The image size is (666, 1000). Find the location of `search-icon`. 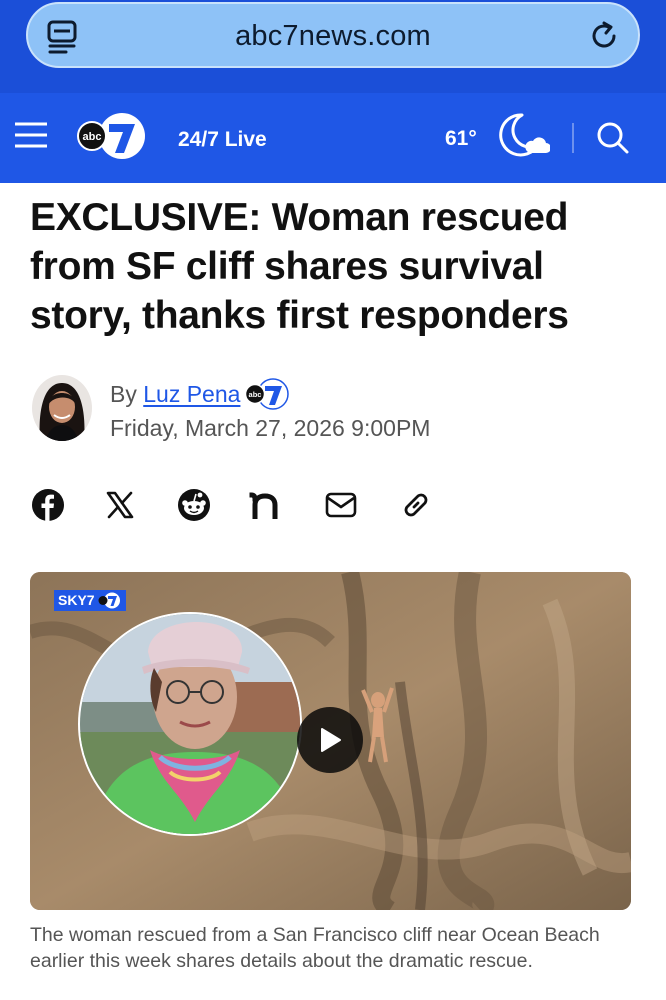

search-icon is located at coordinates (613, 138).